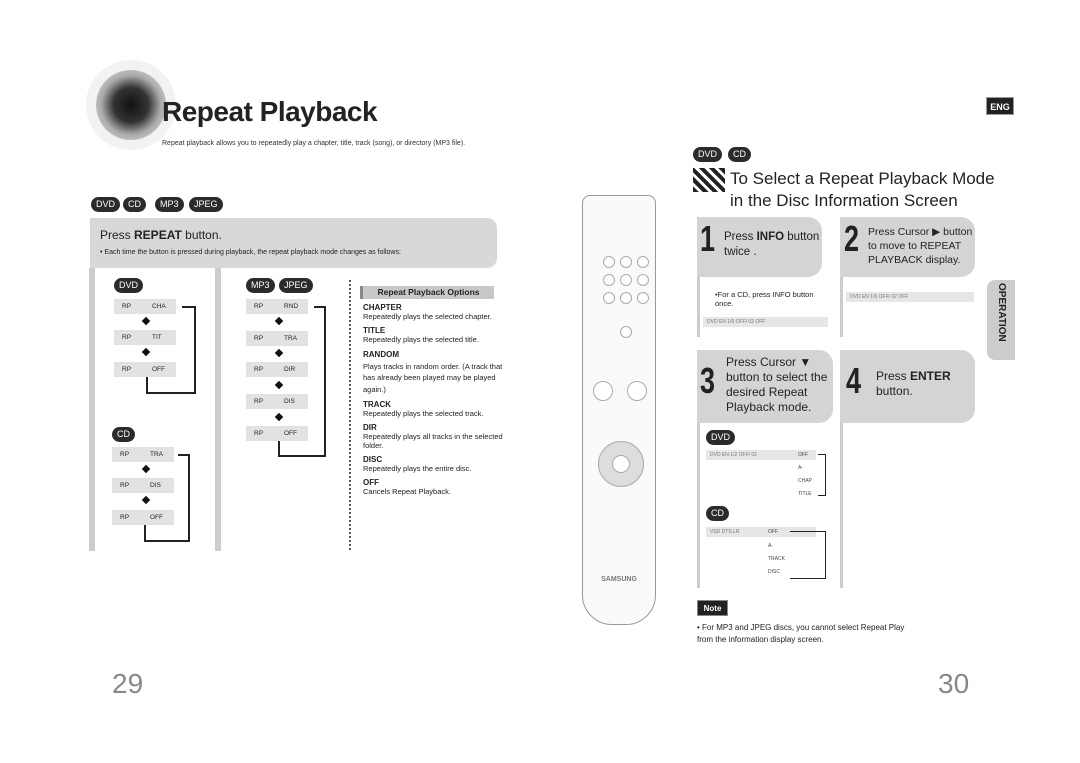 Image resolution: width=1080 pixels, height=763 pixels. I want to click on step-4-text: Press ENTER button., so click(921, 384).